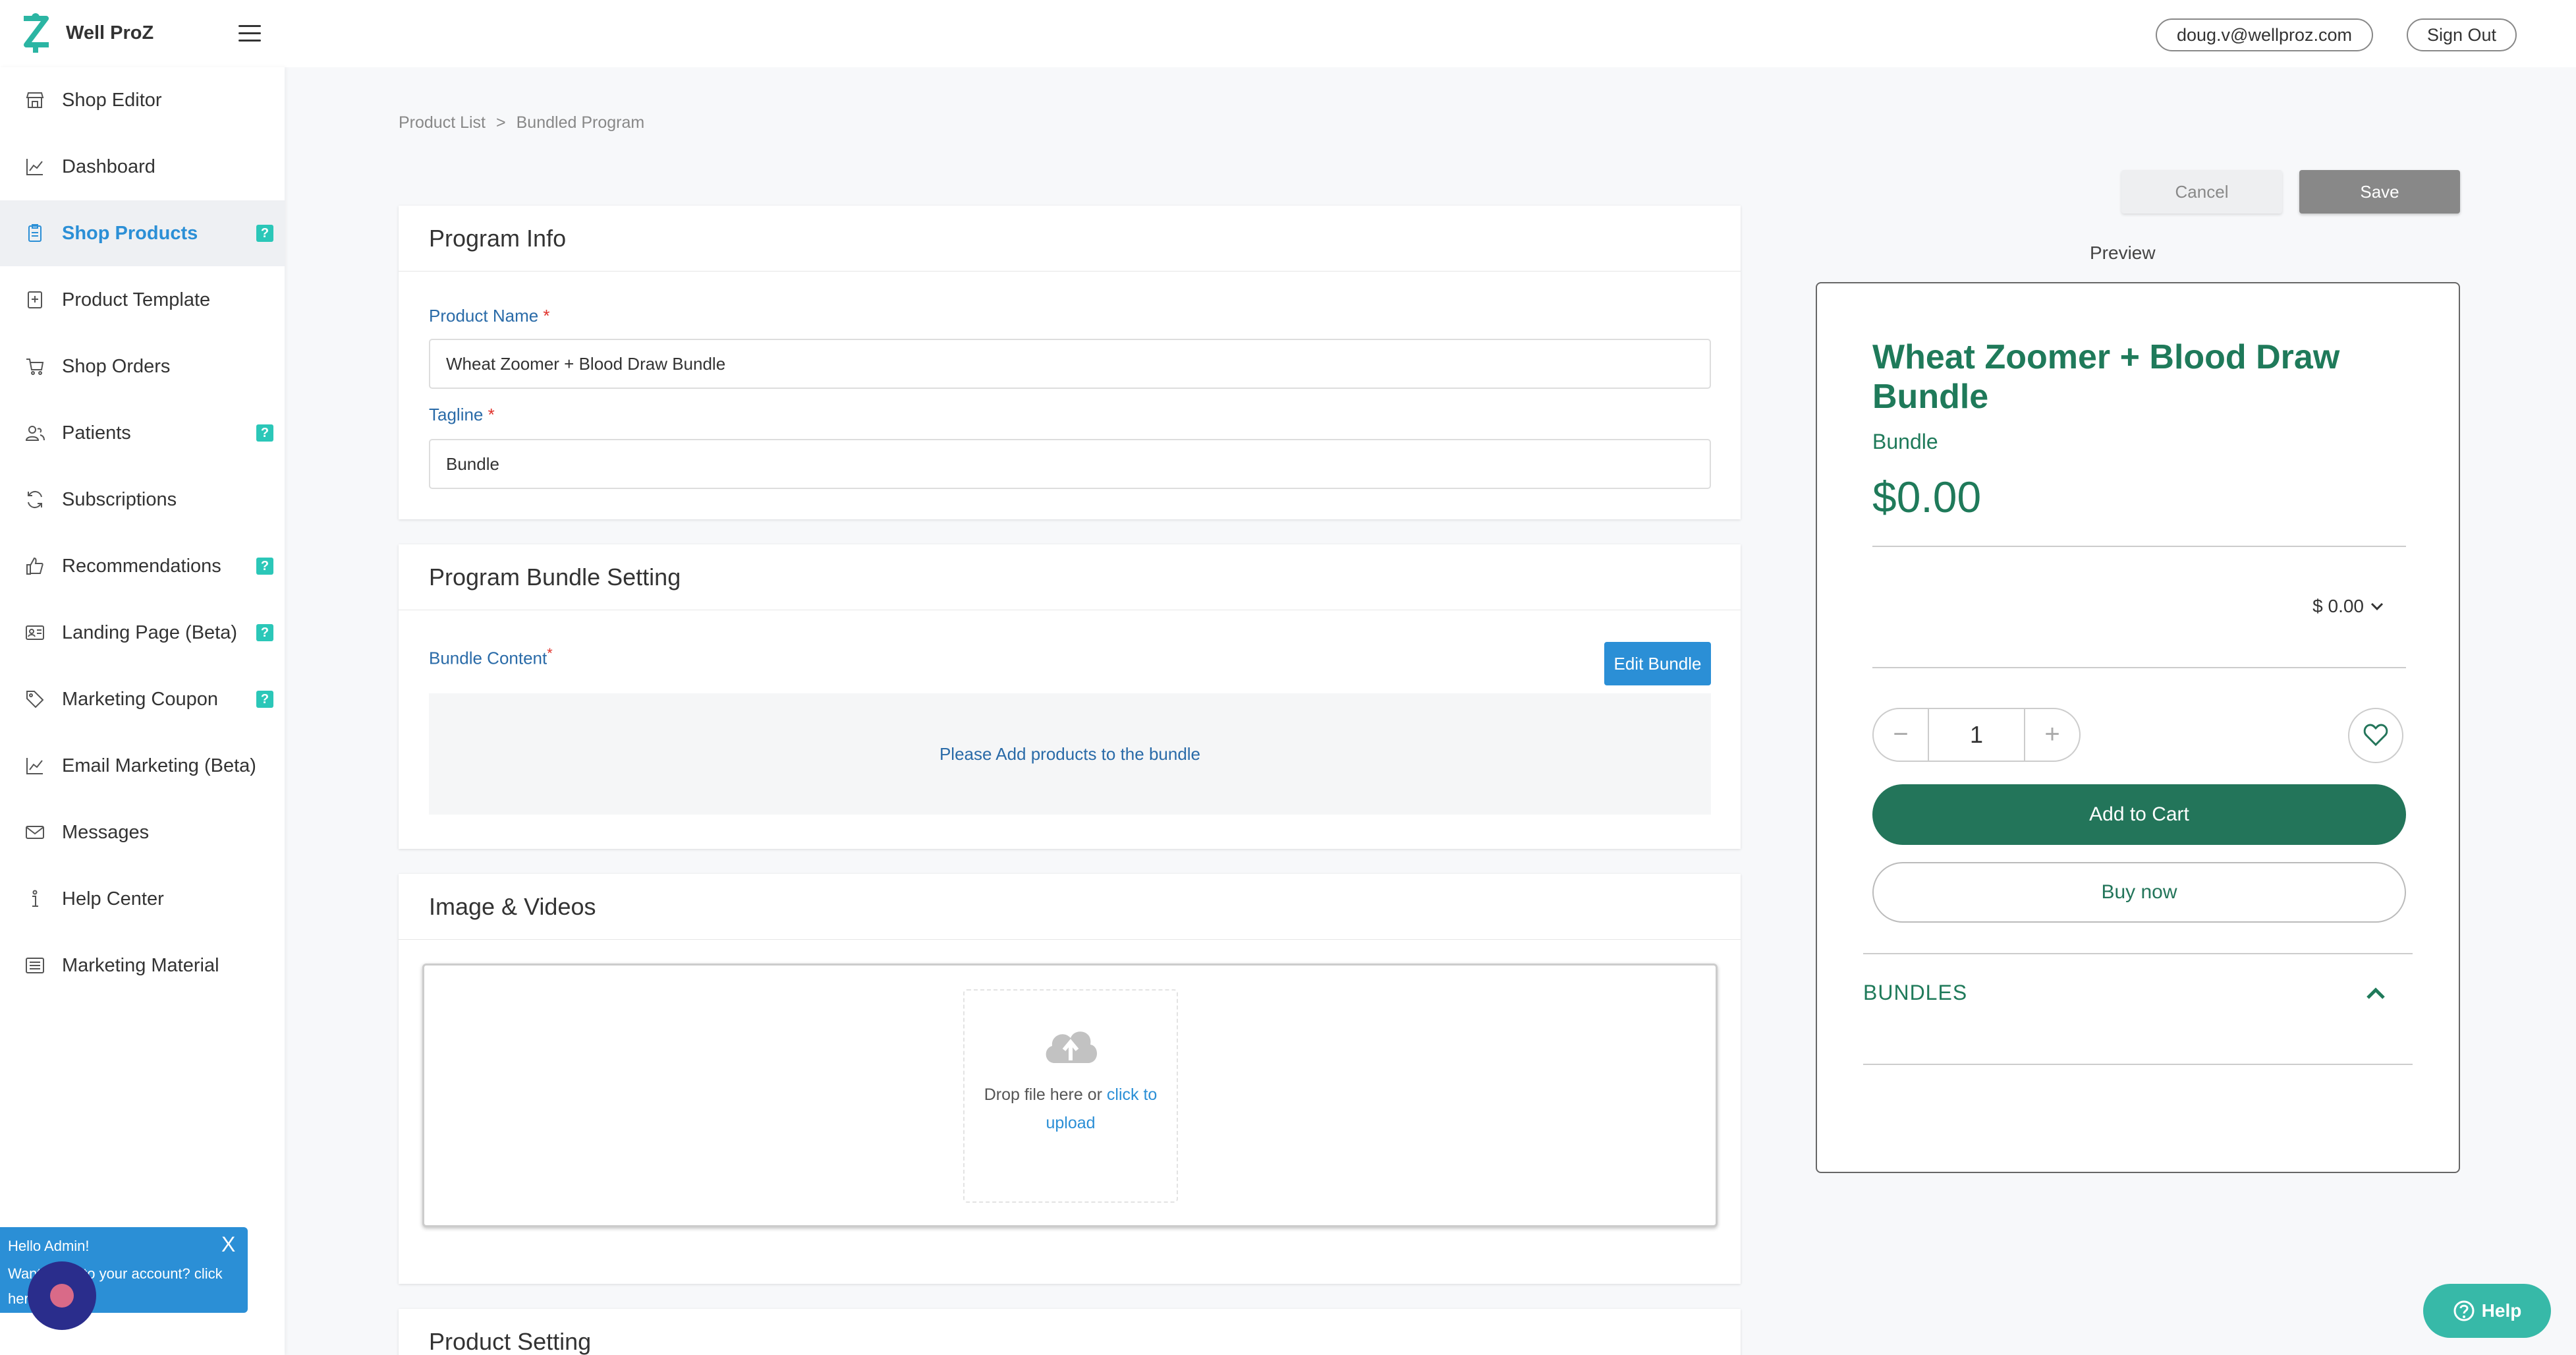 This screenshot has width=2576, height=1355. I want to click on tagline-label: Tagline *, so click(462, 414).